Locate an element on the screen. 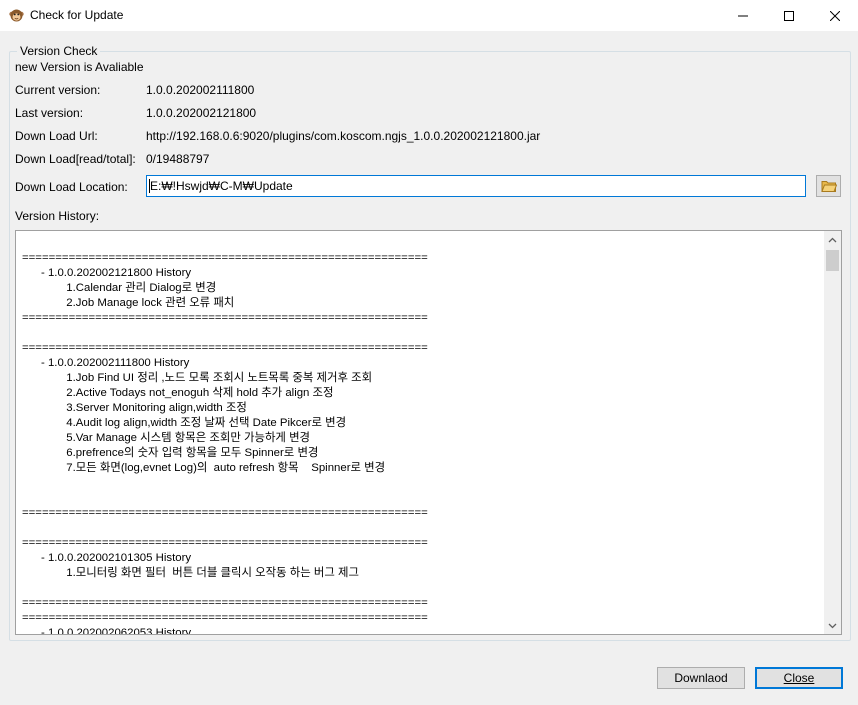  current-version-value: 1.0.0.202002111800 is located at coordinates (200, 90).